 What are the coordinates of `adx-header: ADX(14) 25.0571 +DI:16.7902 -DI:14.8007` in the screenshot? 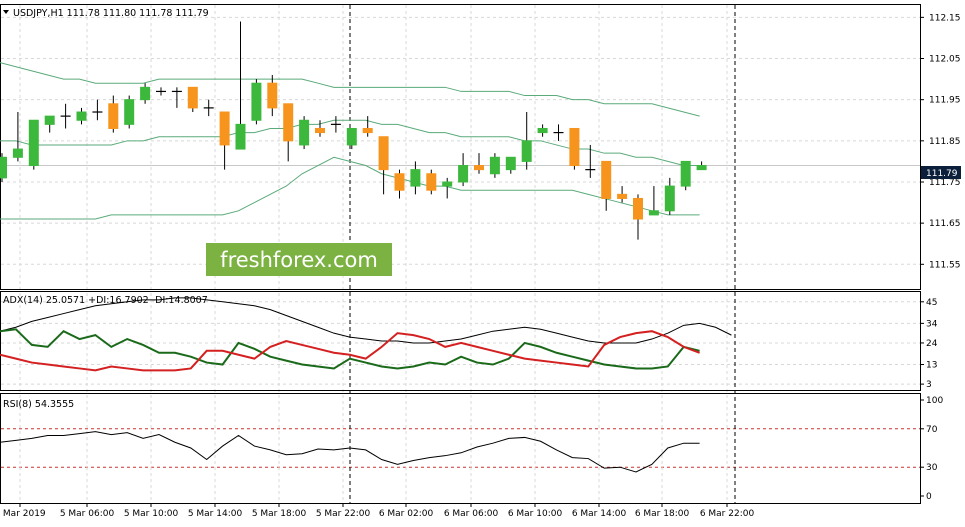 It's located at (105, 300).